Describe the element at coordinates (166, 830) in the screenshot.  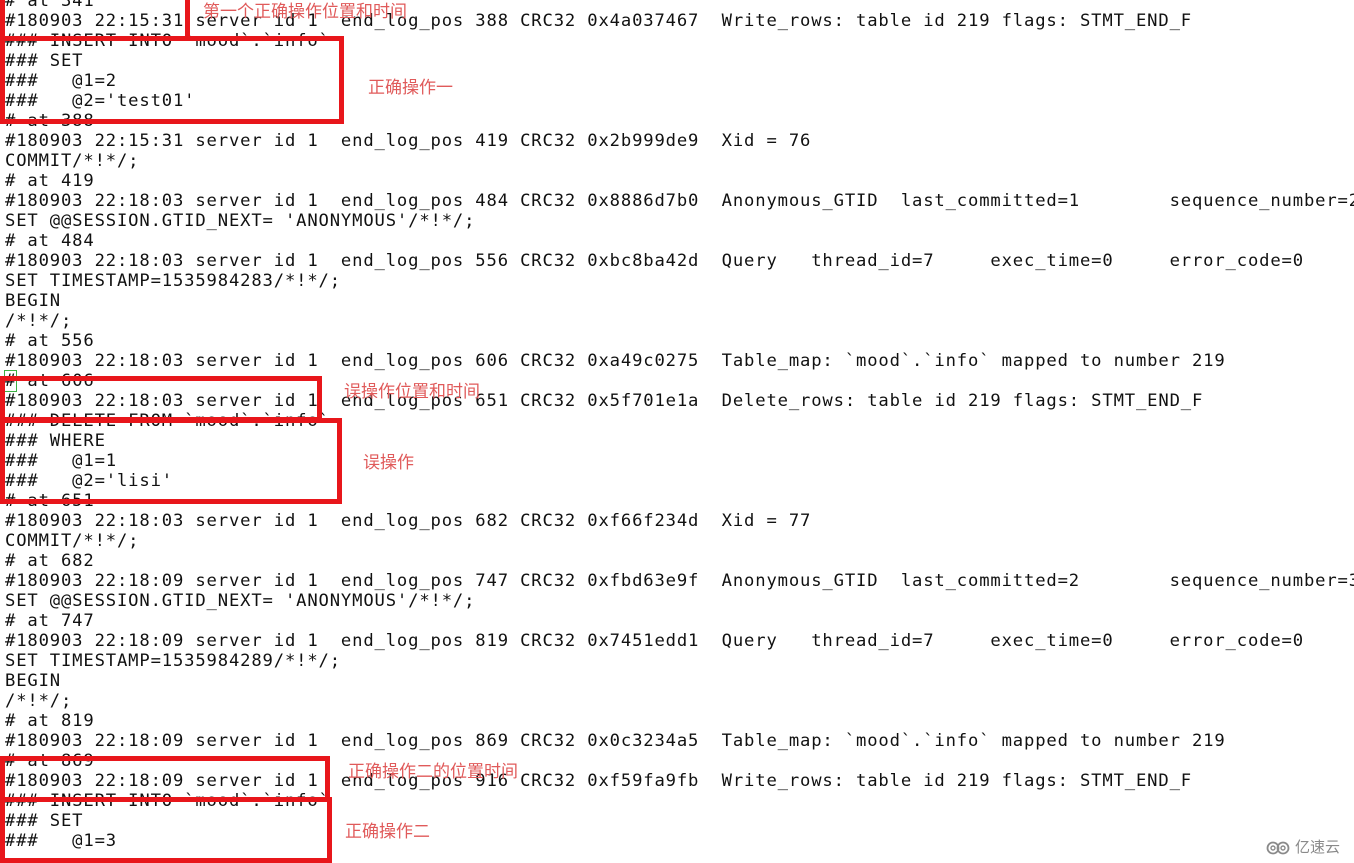
I see `highlight-box-correct-op-two` at that location.